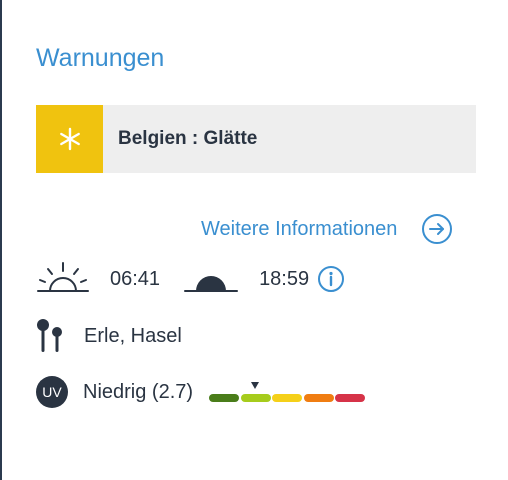  Describe the element at coordinates (52, 392) in the screenshot. I see `uv-badge: UV` at that location.